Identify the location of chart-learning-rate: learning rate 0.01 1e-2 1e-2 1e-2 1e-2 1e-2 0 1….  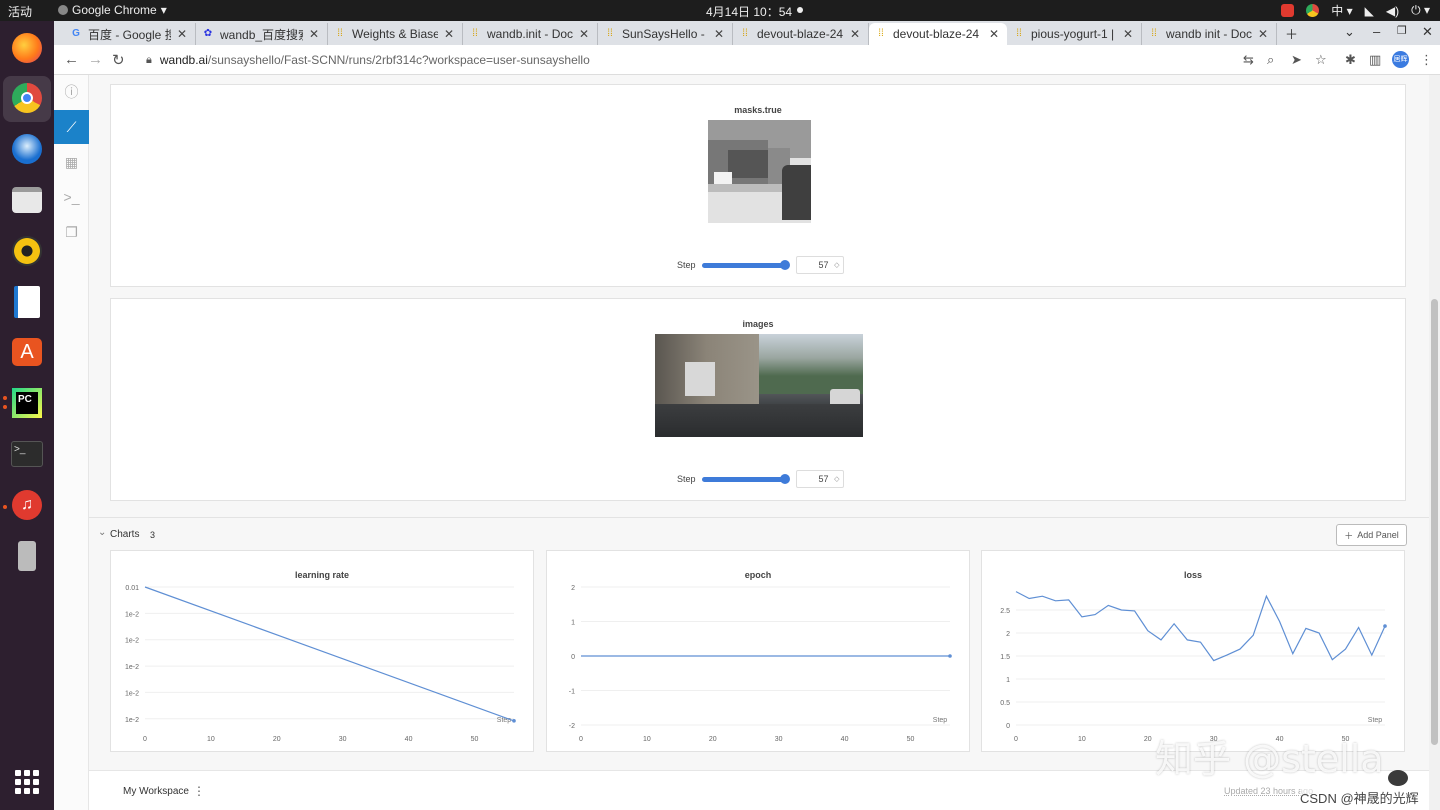
(322, 651).